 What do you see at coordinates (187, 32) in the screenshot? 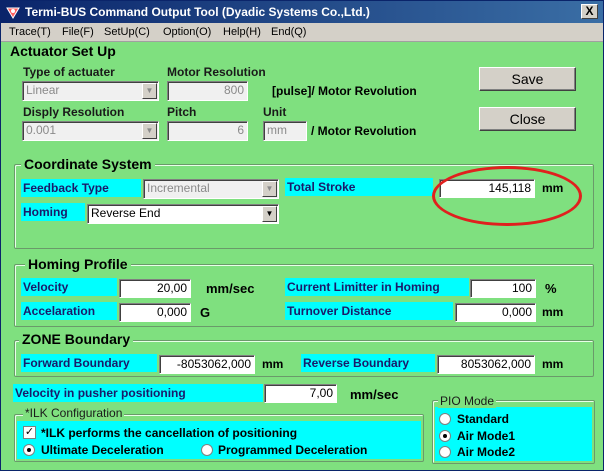
I see `menu-option: Option(O)` at bounding box center [187, 32].